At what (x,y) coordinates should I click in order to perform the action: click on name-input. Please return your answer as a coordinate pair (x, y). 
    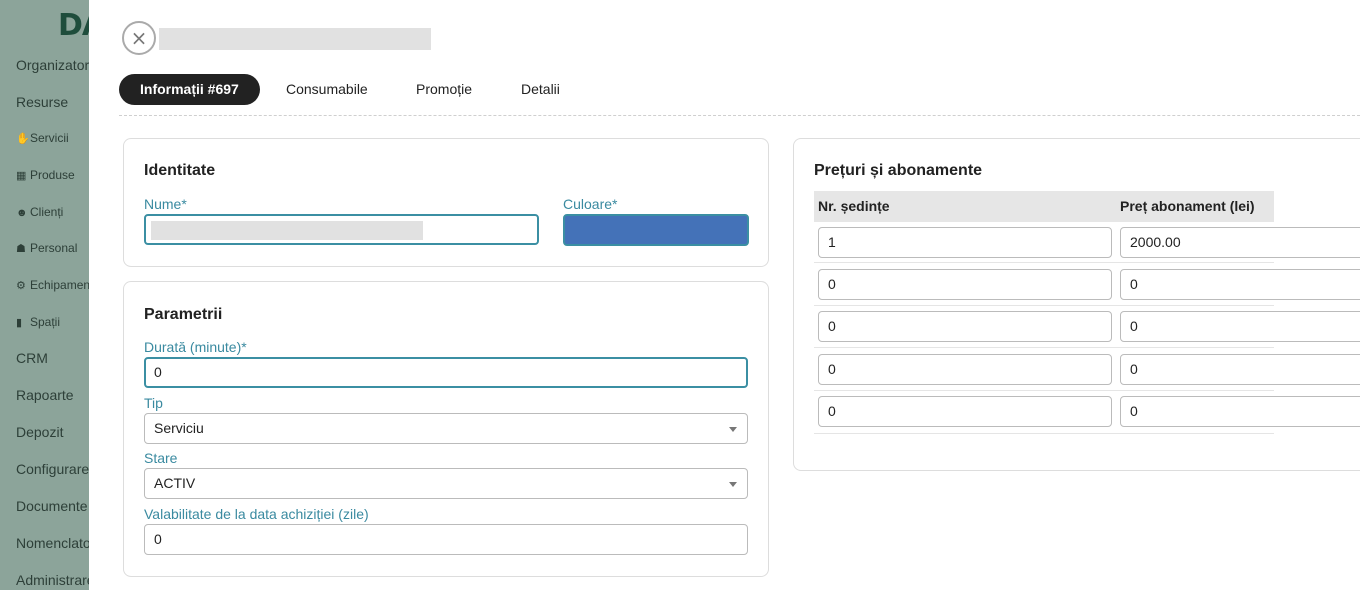
    Looking at the image, I should click on (341, 229).